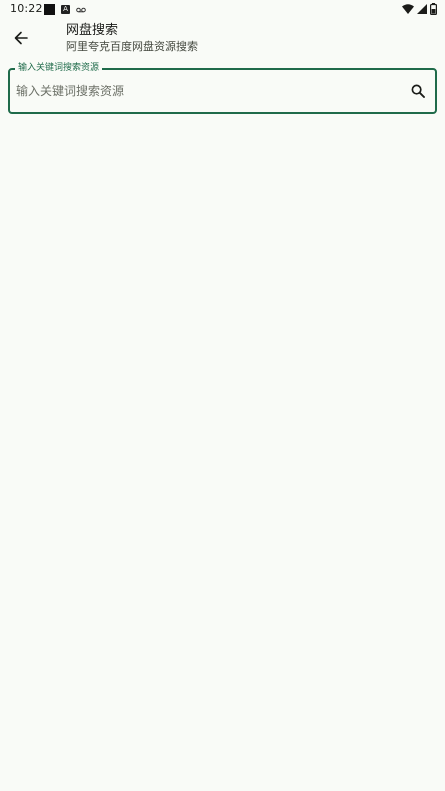  Describe the element at coordinates (408, 9) in the screenshot. I see `wifi-icon` at that location.